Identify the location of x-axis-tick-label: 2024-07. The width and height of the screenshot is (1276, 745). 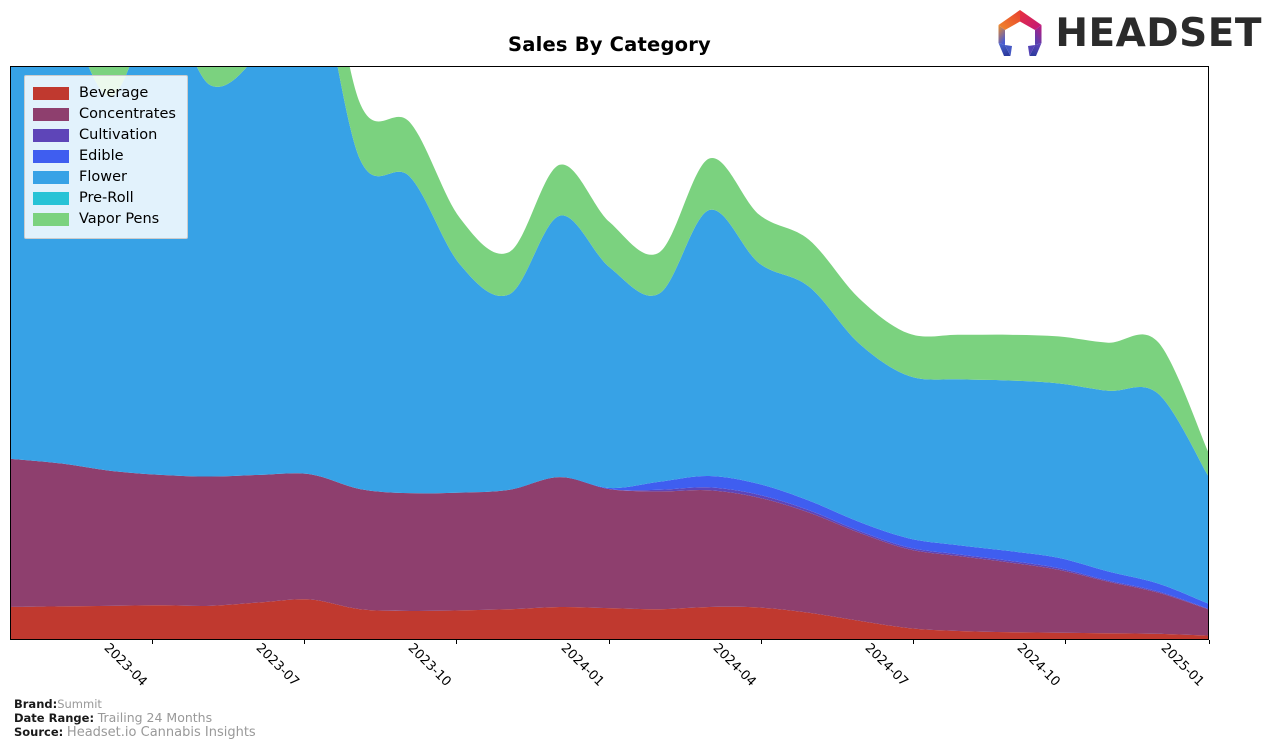
(886, 665).